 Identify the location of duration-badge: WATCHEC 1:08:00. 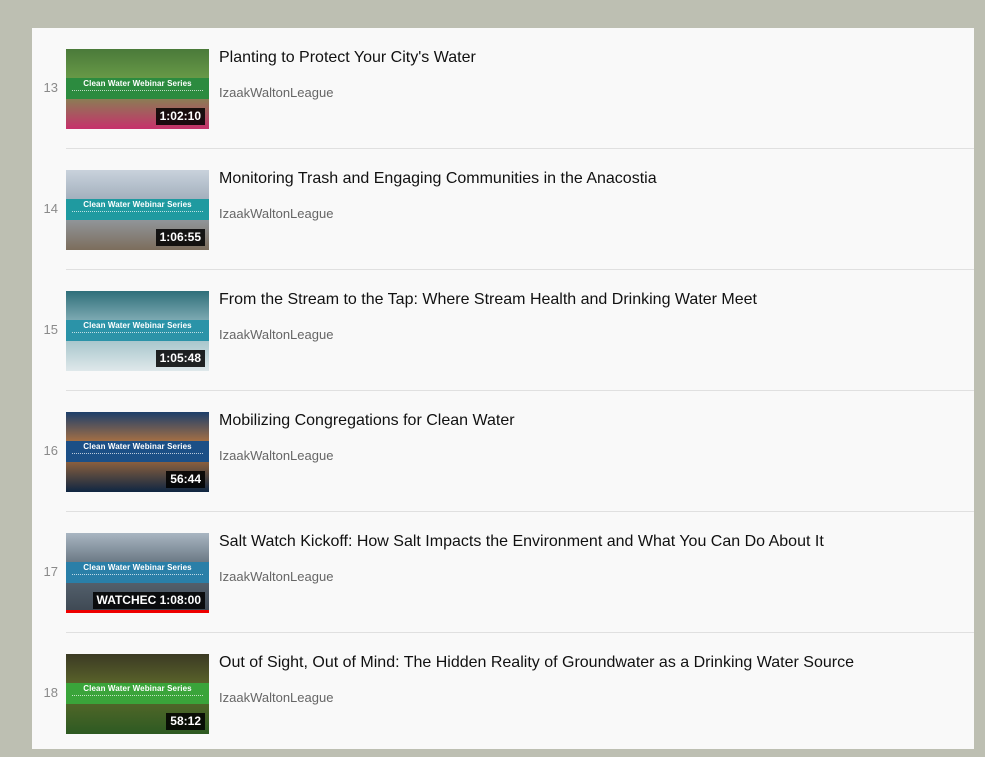
(148, 600).